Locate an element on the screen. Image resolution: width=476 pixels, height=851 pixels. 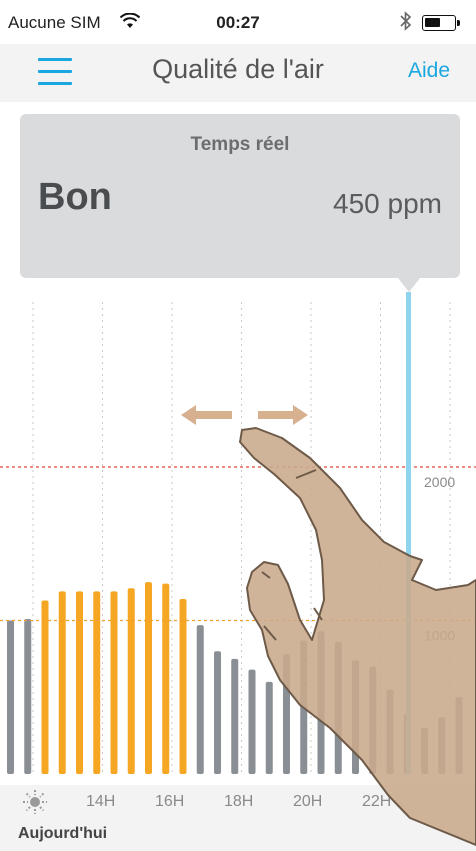
air-quality-status: Bon is located at coordinates (75, 197).